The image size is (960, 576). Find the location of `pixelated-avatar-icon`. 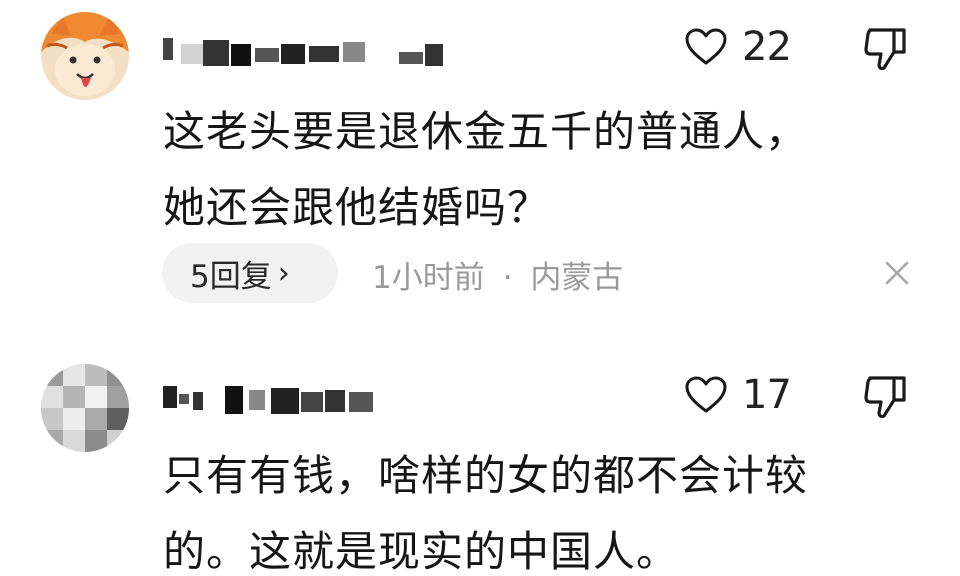

pixelated-avatar-icon is located at coordinates (85, 408).